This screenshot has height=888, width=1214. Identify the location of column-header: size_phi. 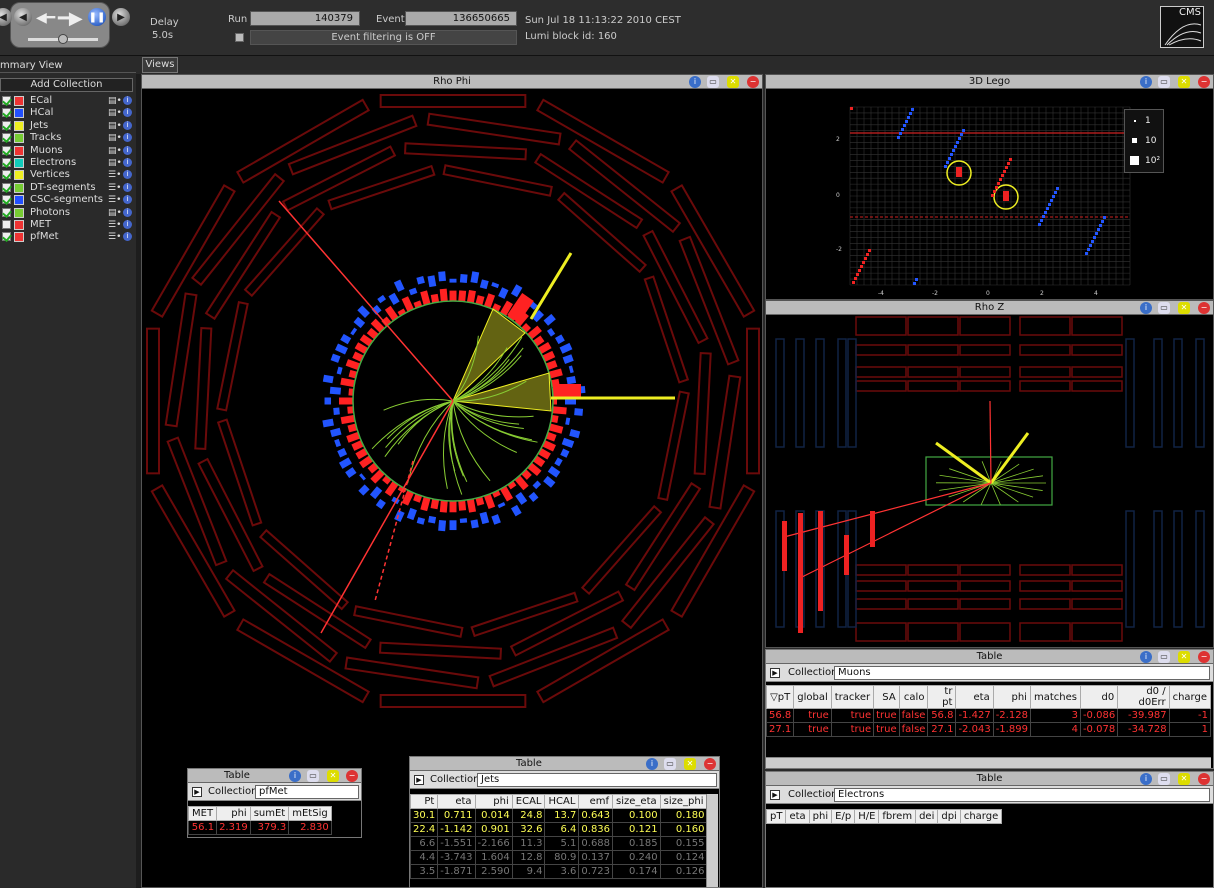
(683, 801).